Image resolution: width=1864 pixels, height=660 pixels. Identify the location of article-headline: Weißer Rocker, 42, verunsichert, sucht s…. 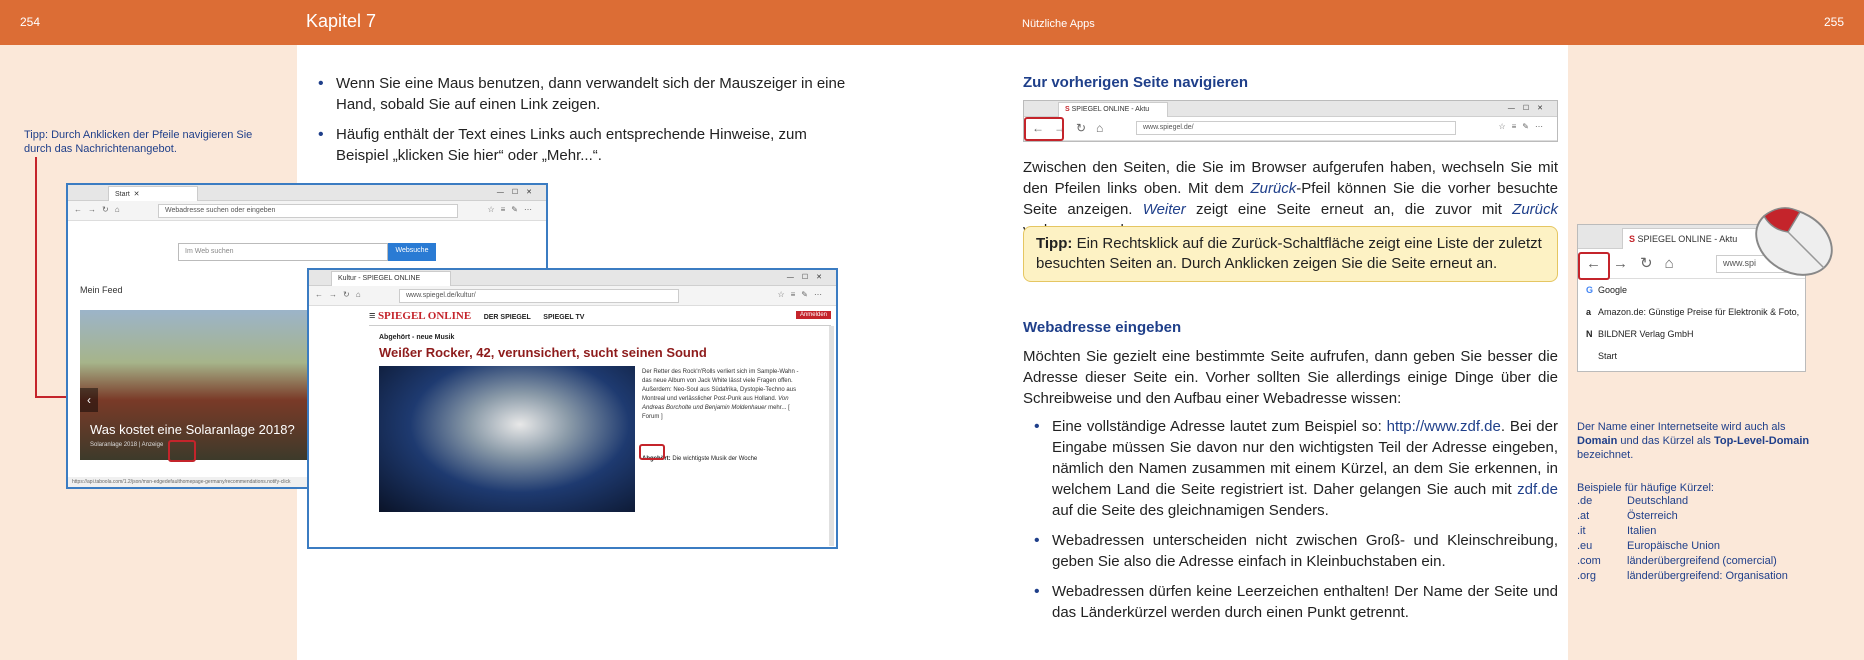
(543, 352).